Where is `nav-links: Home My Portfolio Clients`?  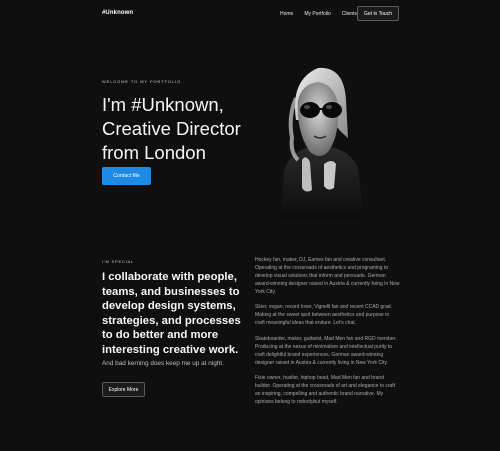 nav-links: Home My Portfolio Clients is located at coordinates (318, 14).